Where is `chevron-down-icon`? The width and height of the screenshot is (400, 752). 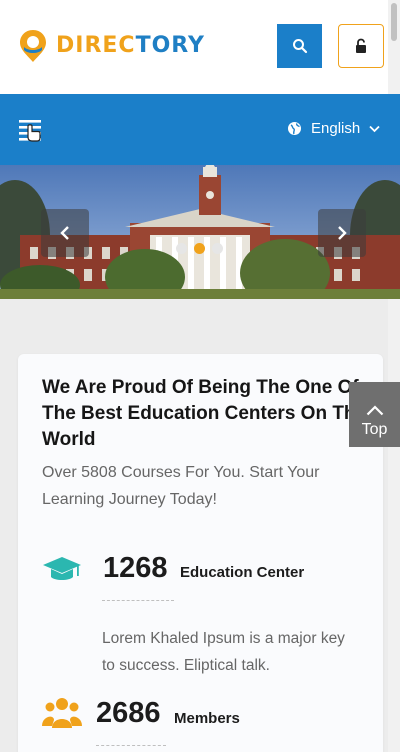 chevron-down-icon is located at coordinates (374, 128).